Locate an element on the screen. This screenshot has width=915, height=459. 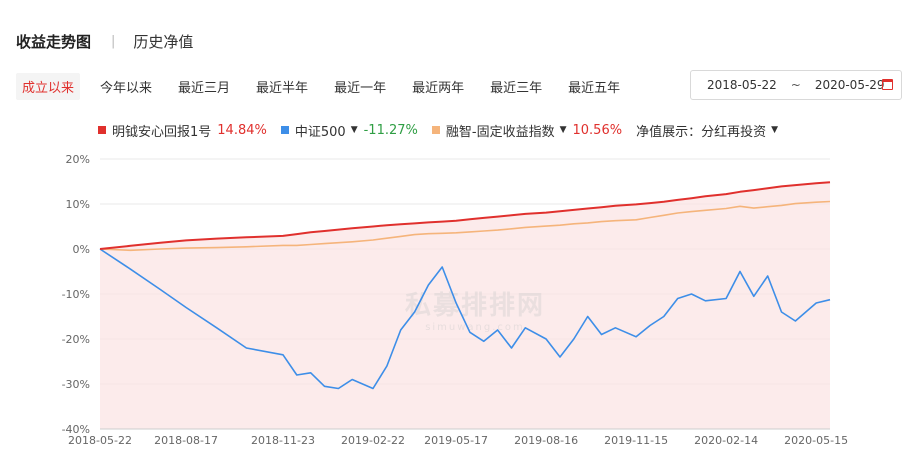
x-tick-label: 2019-05-17 is located at coordinates (456, 440).